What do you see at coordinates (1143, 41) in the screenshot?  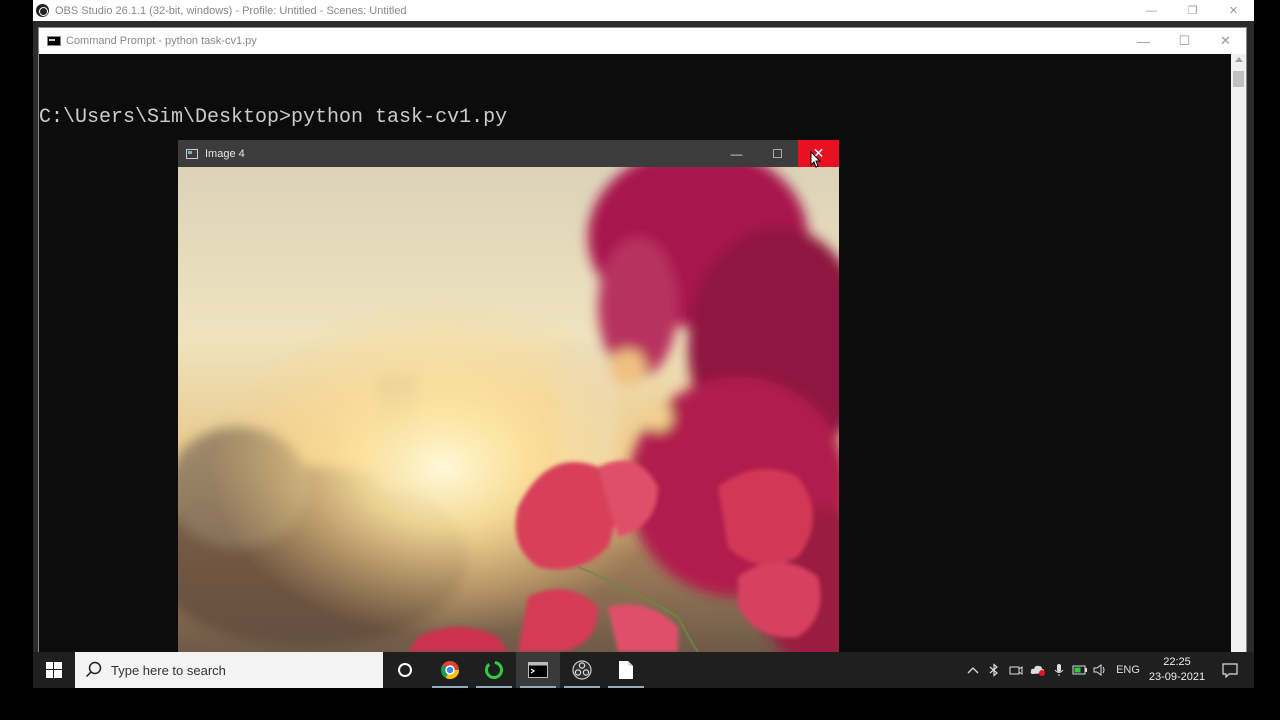 I see `cmd-minimize-button: —` at bounding box center [1143, 41].